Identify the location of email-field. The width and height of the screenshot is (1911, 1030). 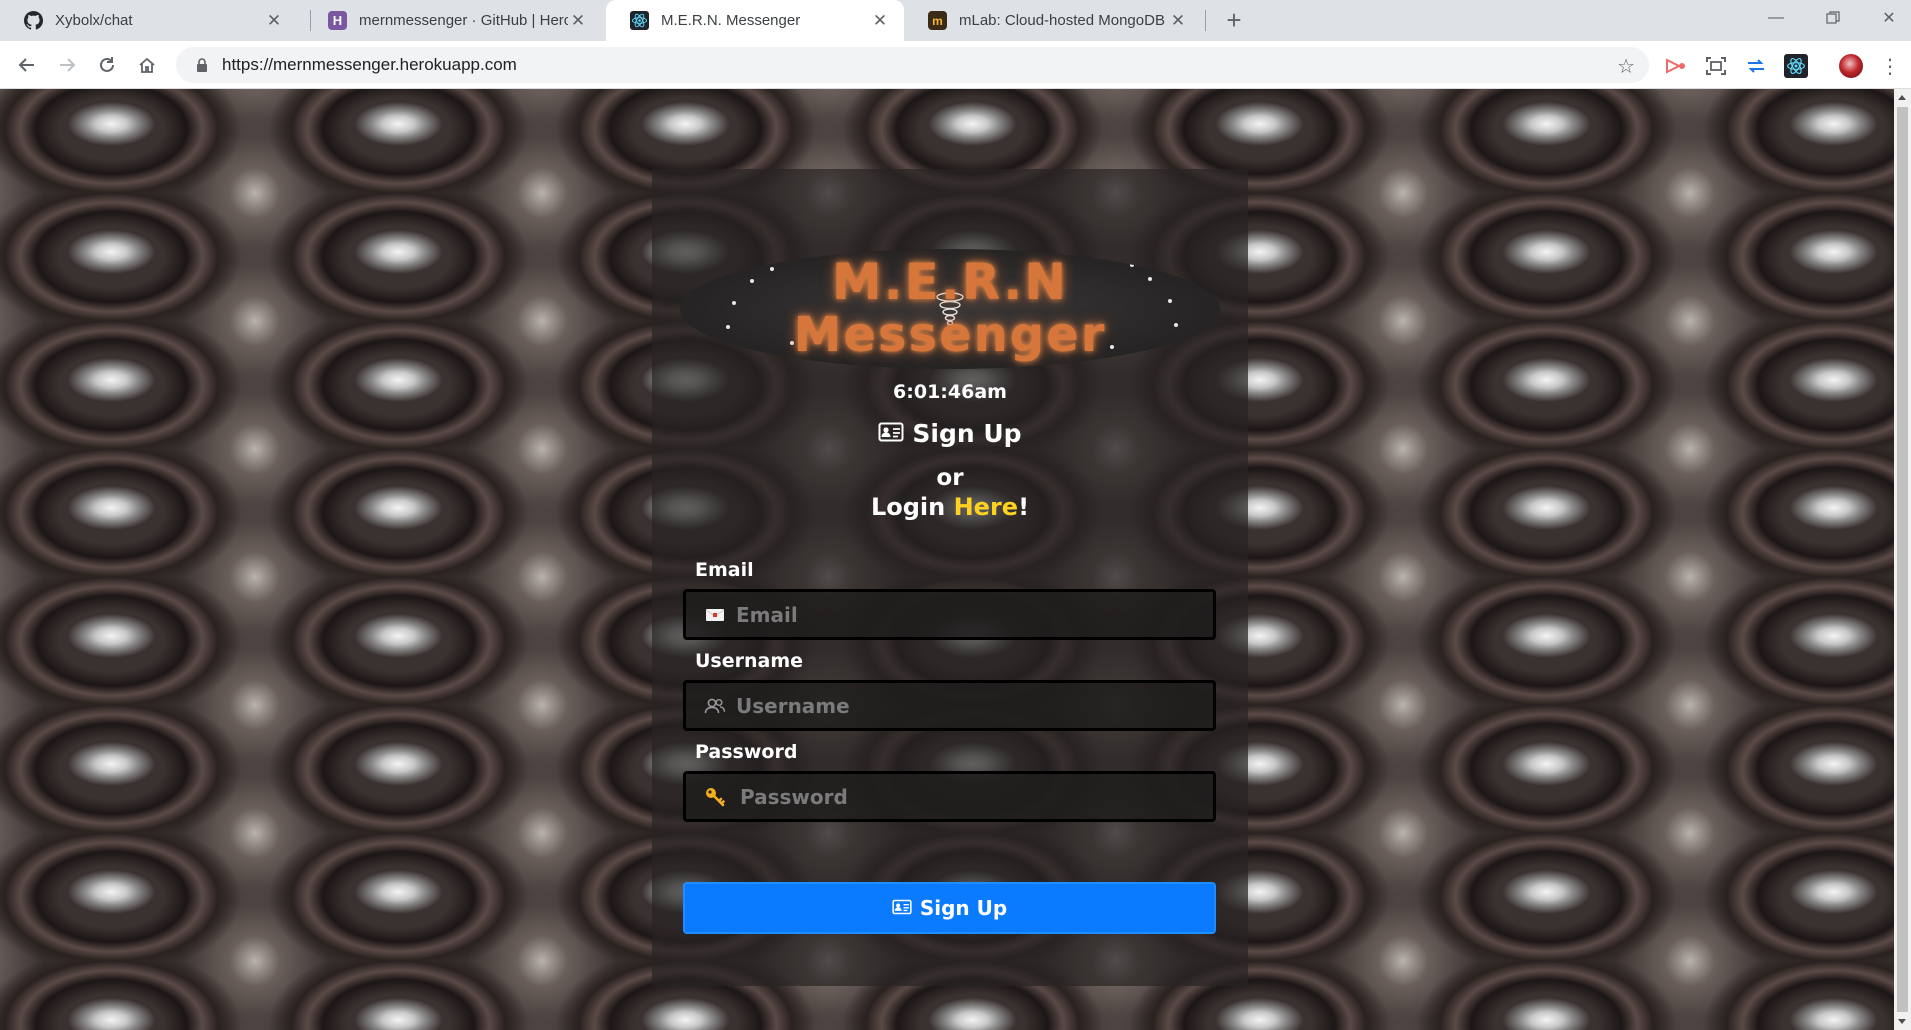
(949, 614).